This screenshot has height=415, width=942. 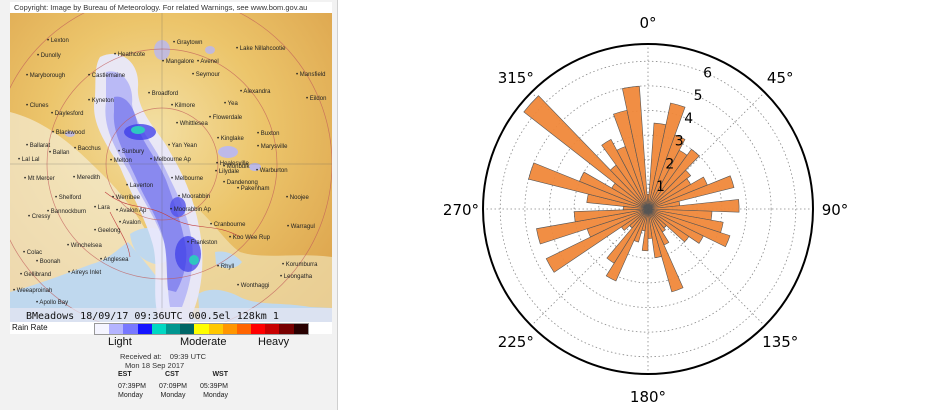 I want to click on town-label: • Noojee, so click(x=297, y=198).